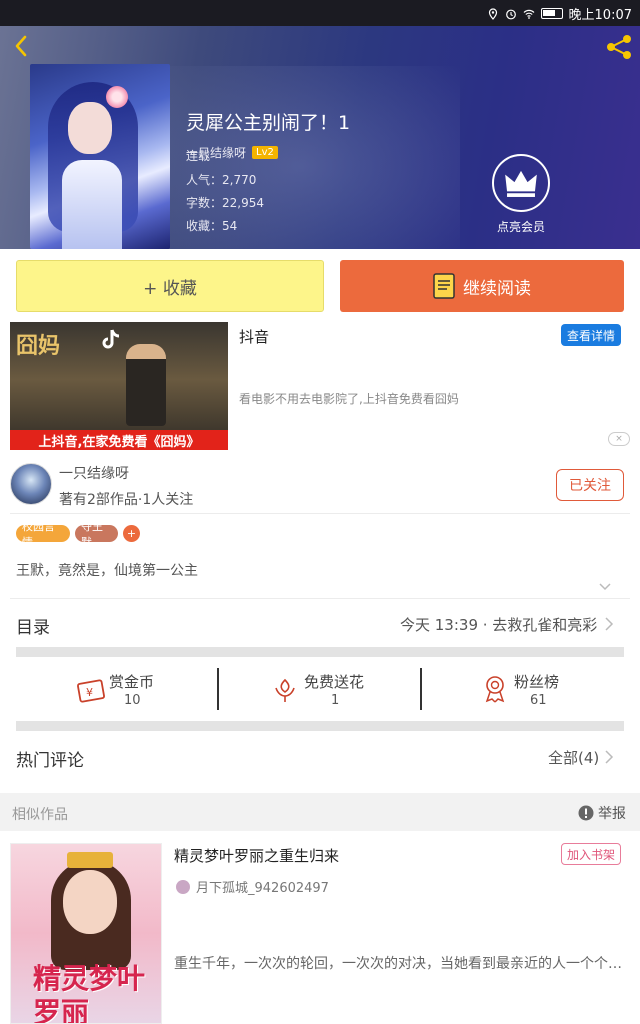 This screenshot has height=1024, width=640. What do you see at coordinates (111, 339) in the screenshot?
I see `douyin-logo-icon` at bounding box center [111, 339].